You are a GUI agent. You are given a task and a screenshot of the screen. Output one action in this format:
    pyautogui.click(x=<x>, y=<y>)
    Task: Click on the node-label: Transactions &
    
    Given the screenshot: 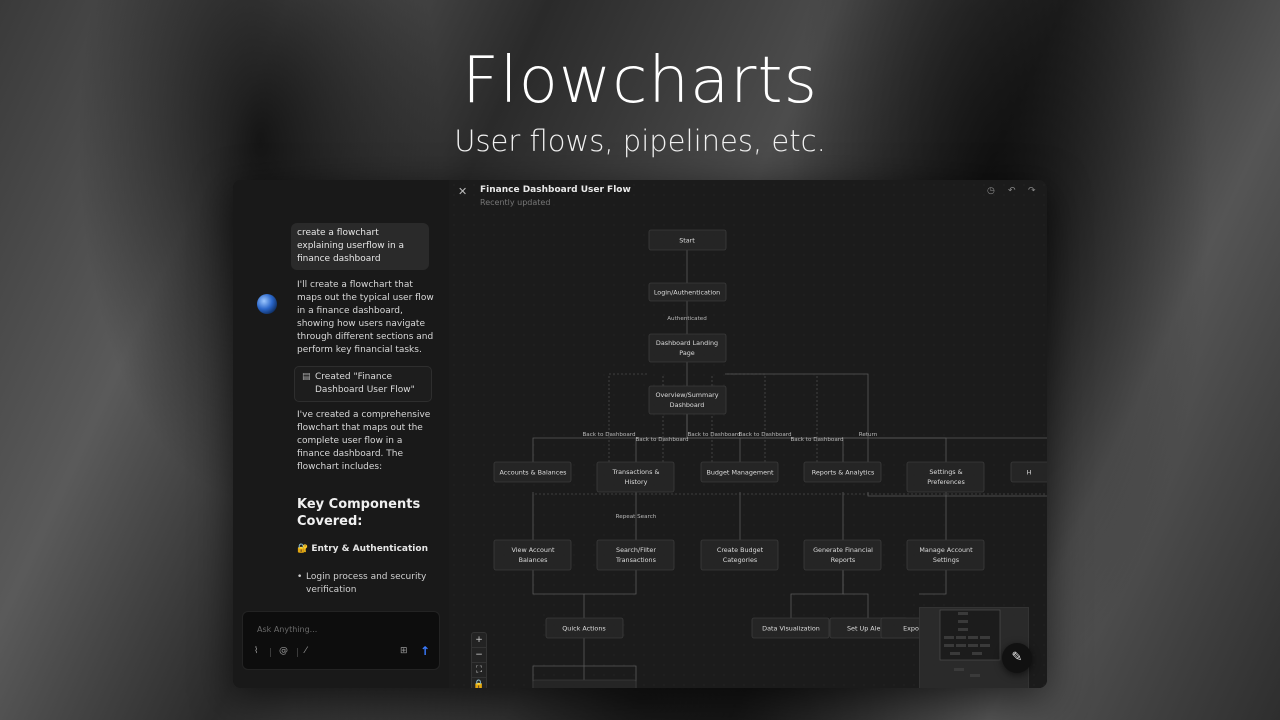 What is the action you would take?
    pyautogui.click(x=636, y=472)
    